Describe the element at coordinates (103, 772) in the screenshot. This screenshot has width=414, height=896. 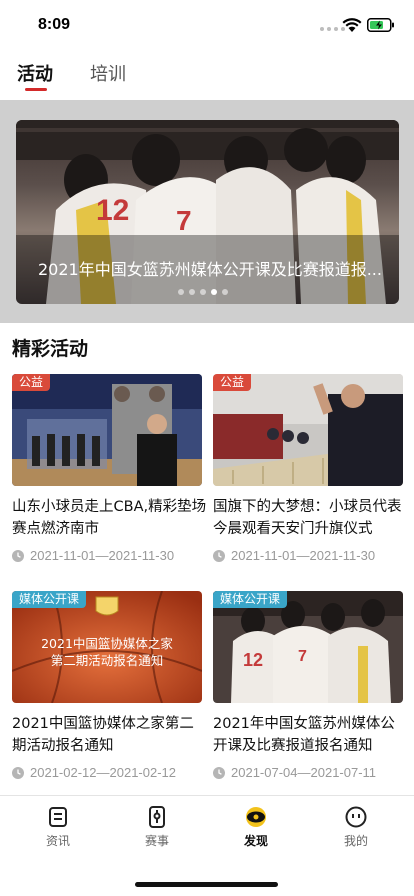
I see `card-date-range: 2021-02-12—2021-02-12` at that location.